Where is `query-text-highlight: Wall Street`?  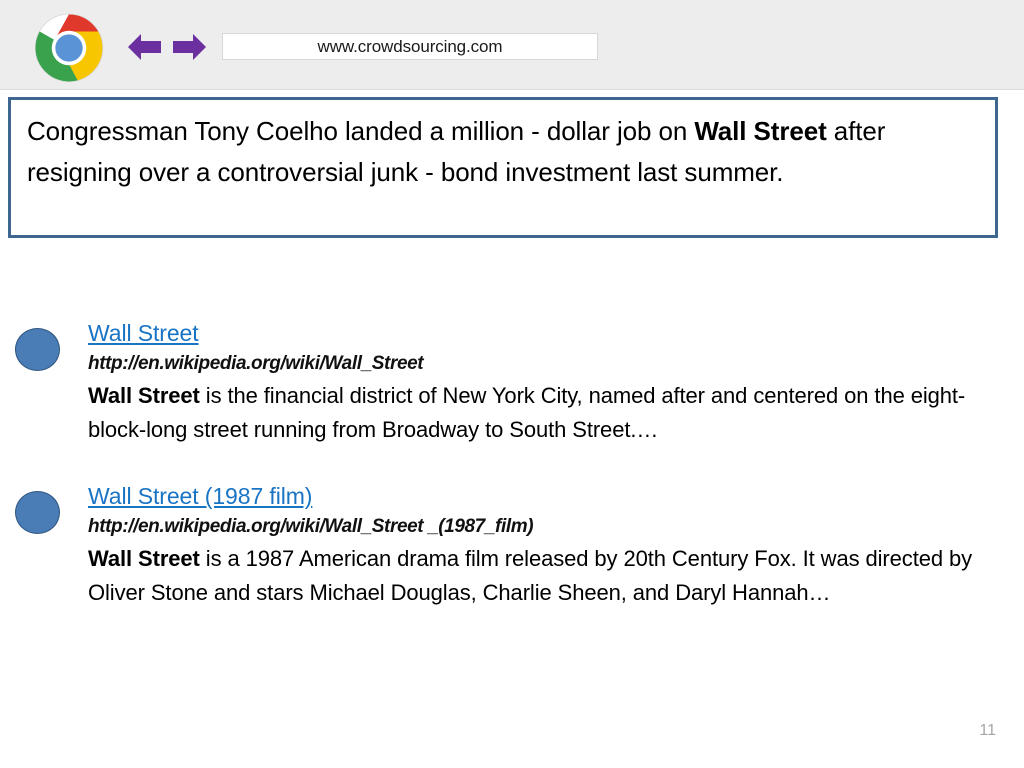
query-text-highlight: Wall Street is located at coordinates (760, 131).